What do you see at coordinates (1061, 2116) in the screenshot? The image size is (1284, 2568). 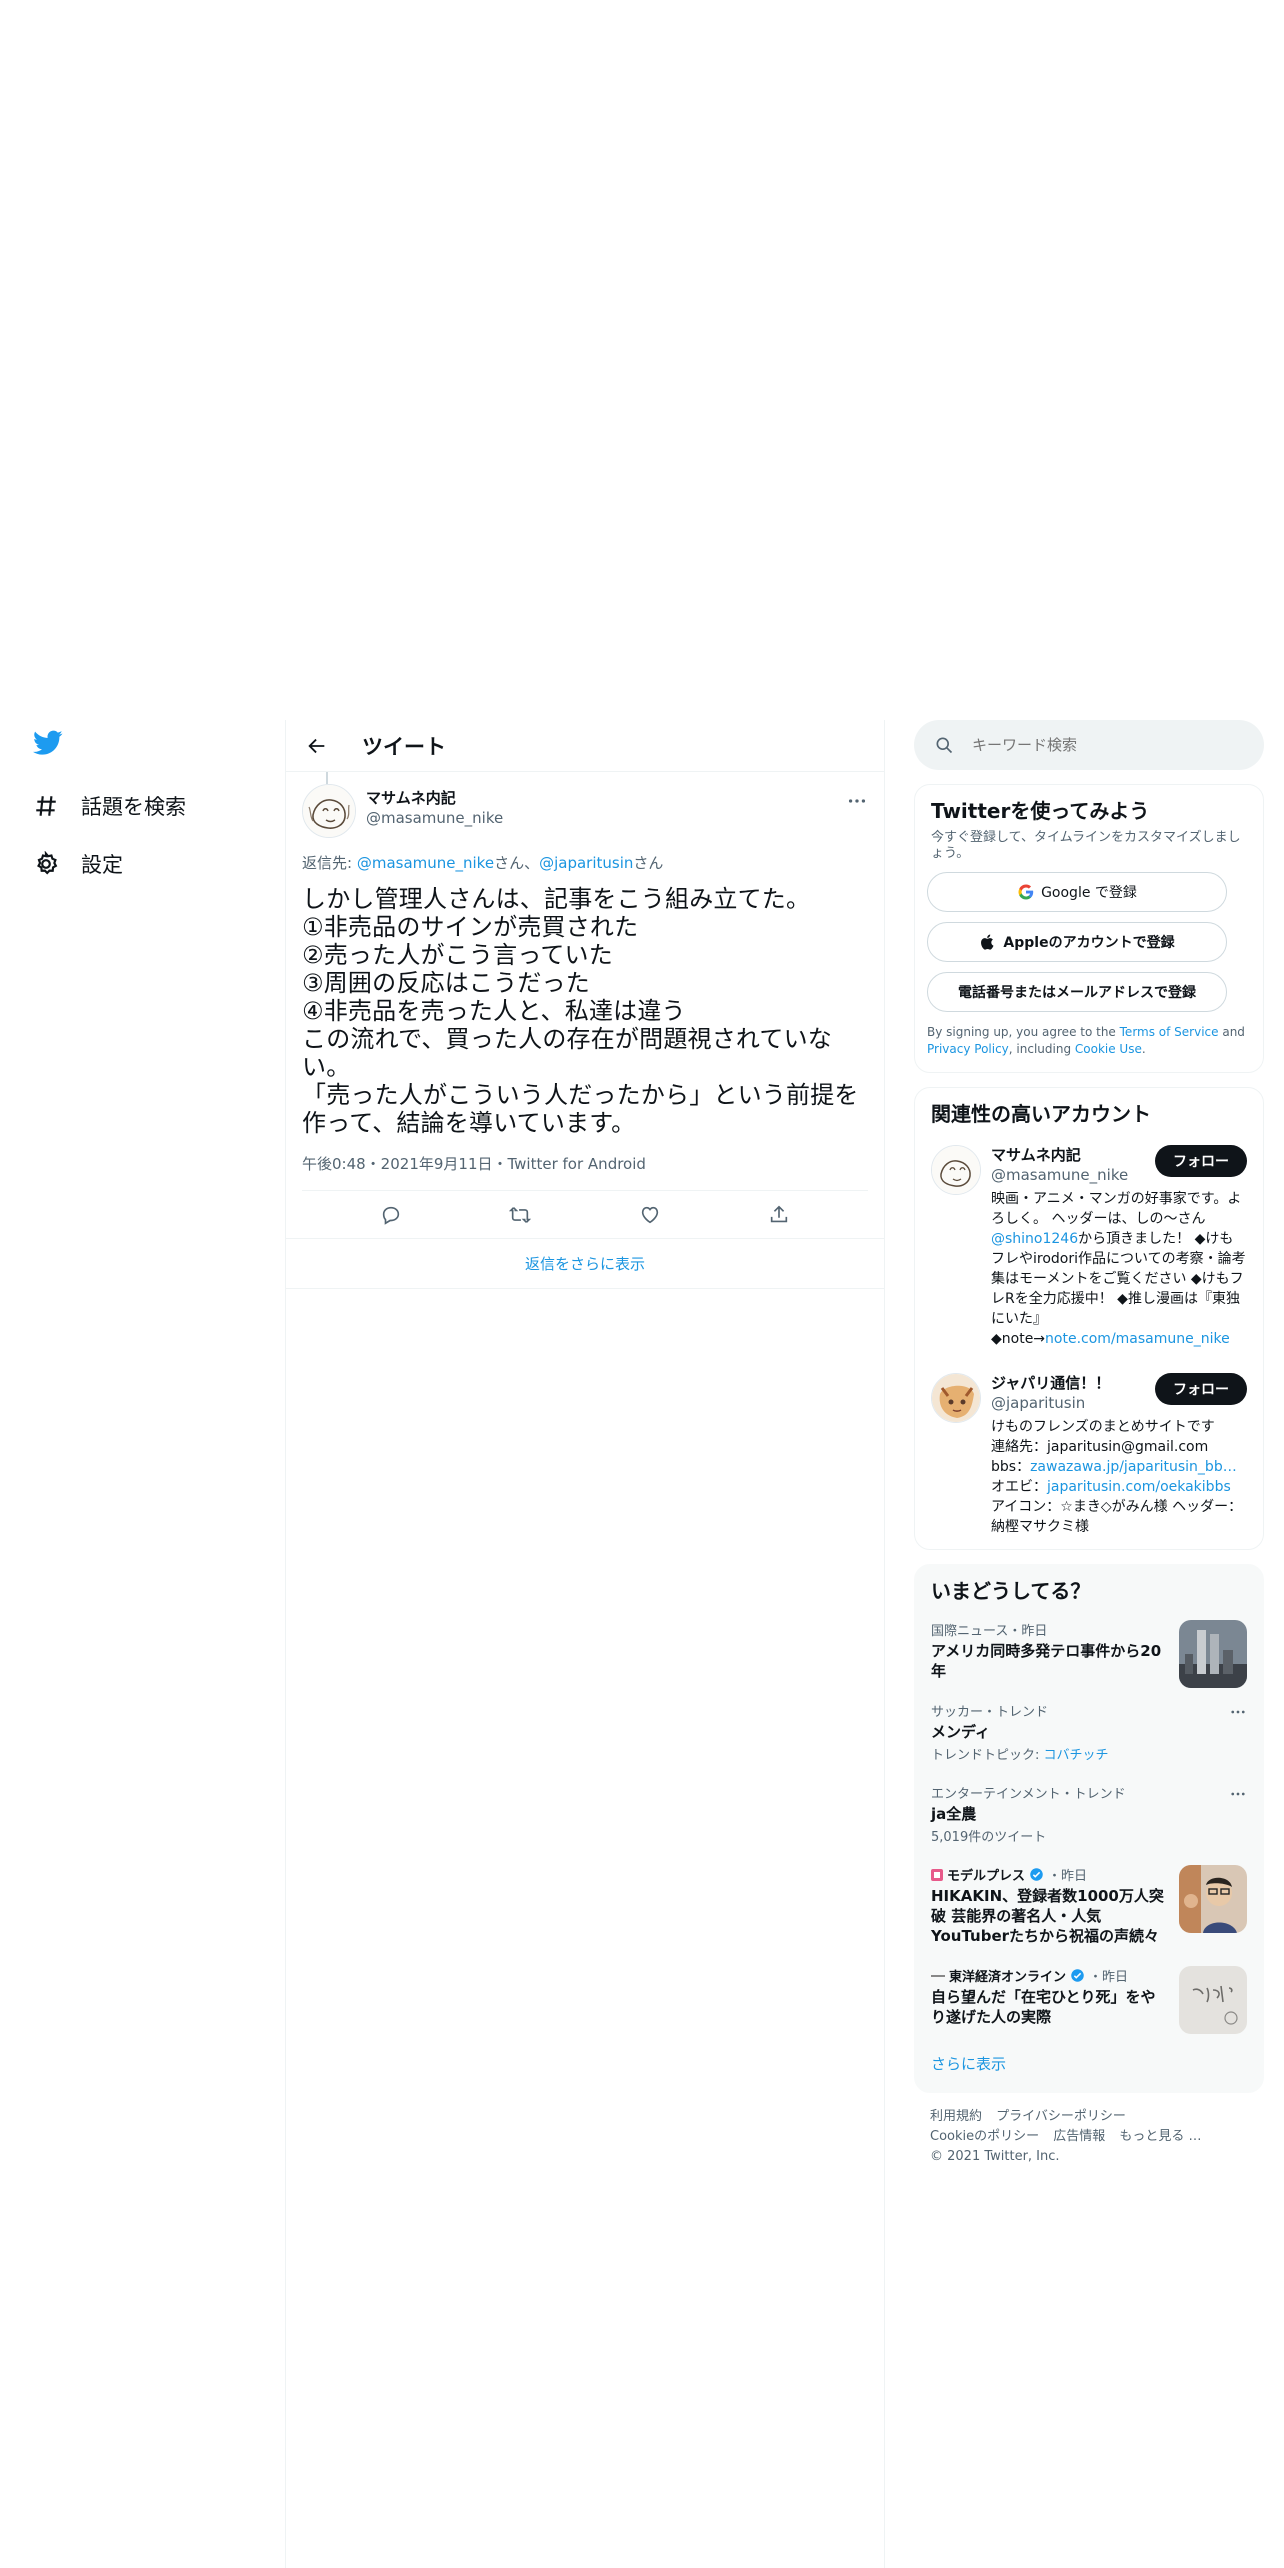 I see `footer-privacy-link: プライバシーポリシー` at bounding box center [1061, 2116].